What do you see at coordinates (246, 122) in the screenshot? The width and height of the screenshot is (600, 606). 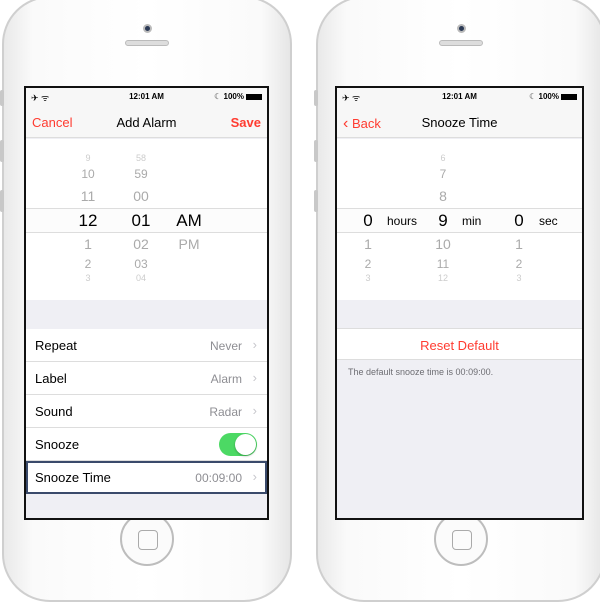 I see `save-button: Save` at bounding box center [246, 122].